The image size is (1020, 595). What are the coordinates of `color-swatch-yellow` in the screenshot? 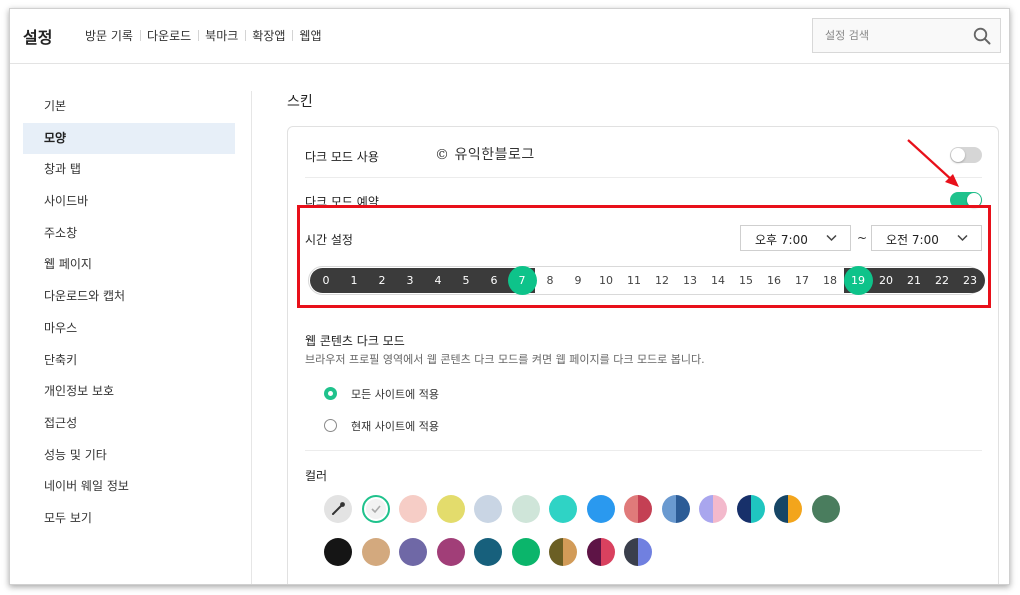 It's located at (450, 509).